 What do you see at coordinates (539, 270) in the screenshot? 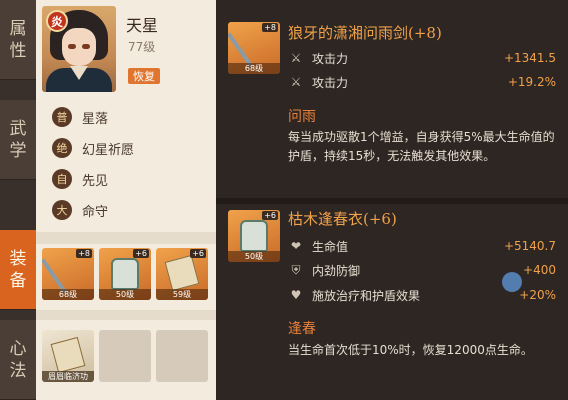
I see `stat-value: +400` at bounding box center [539, 270].